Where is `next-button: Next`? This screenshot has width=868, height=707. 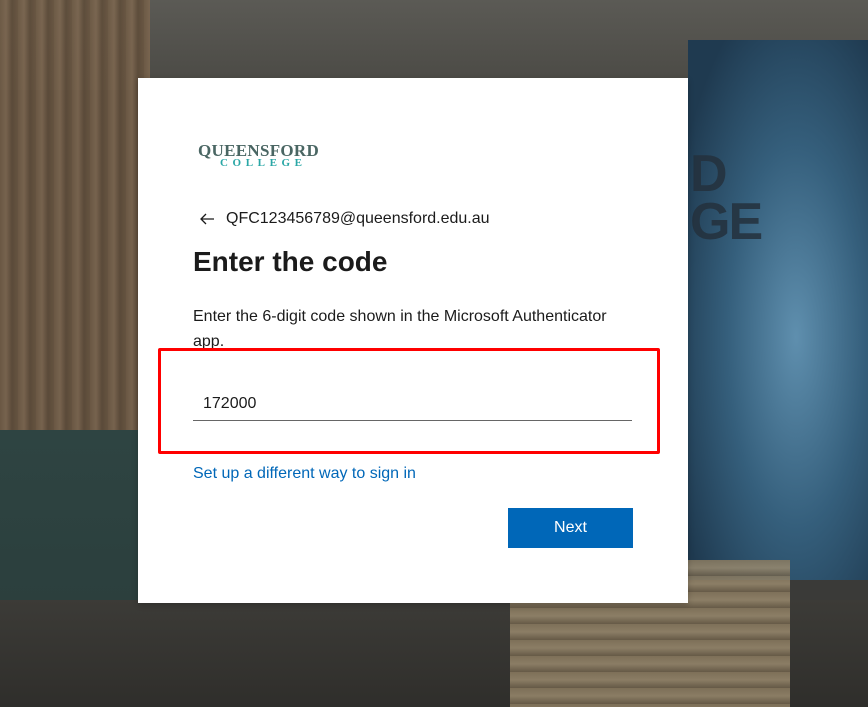 next-button: Next is located at coordinates (570, 528).